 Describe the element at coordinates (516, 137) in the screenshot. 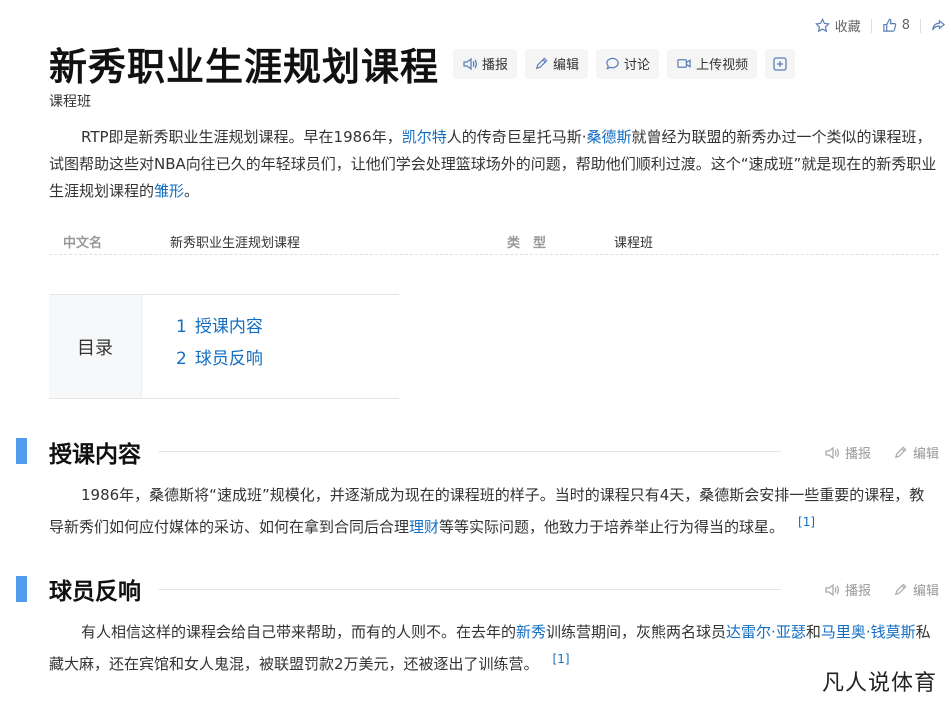

I see `summary-text: 人的传奇巨星托马斯·` at that location.